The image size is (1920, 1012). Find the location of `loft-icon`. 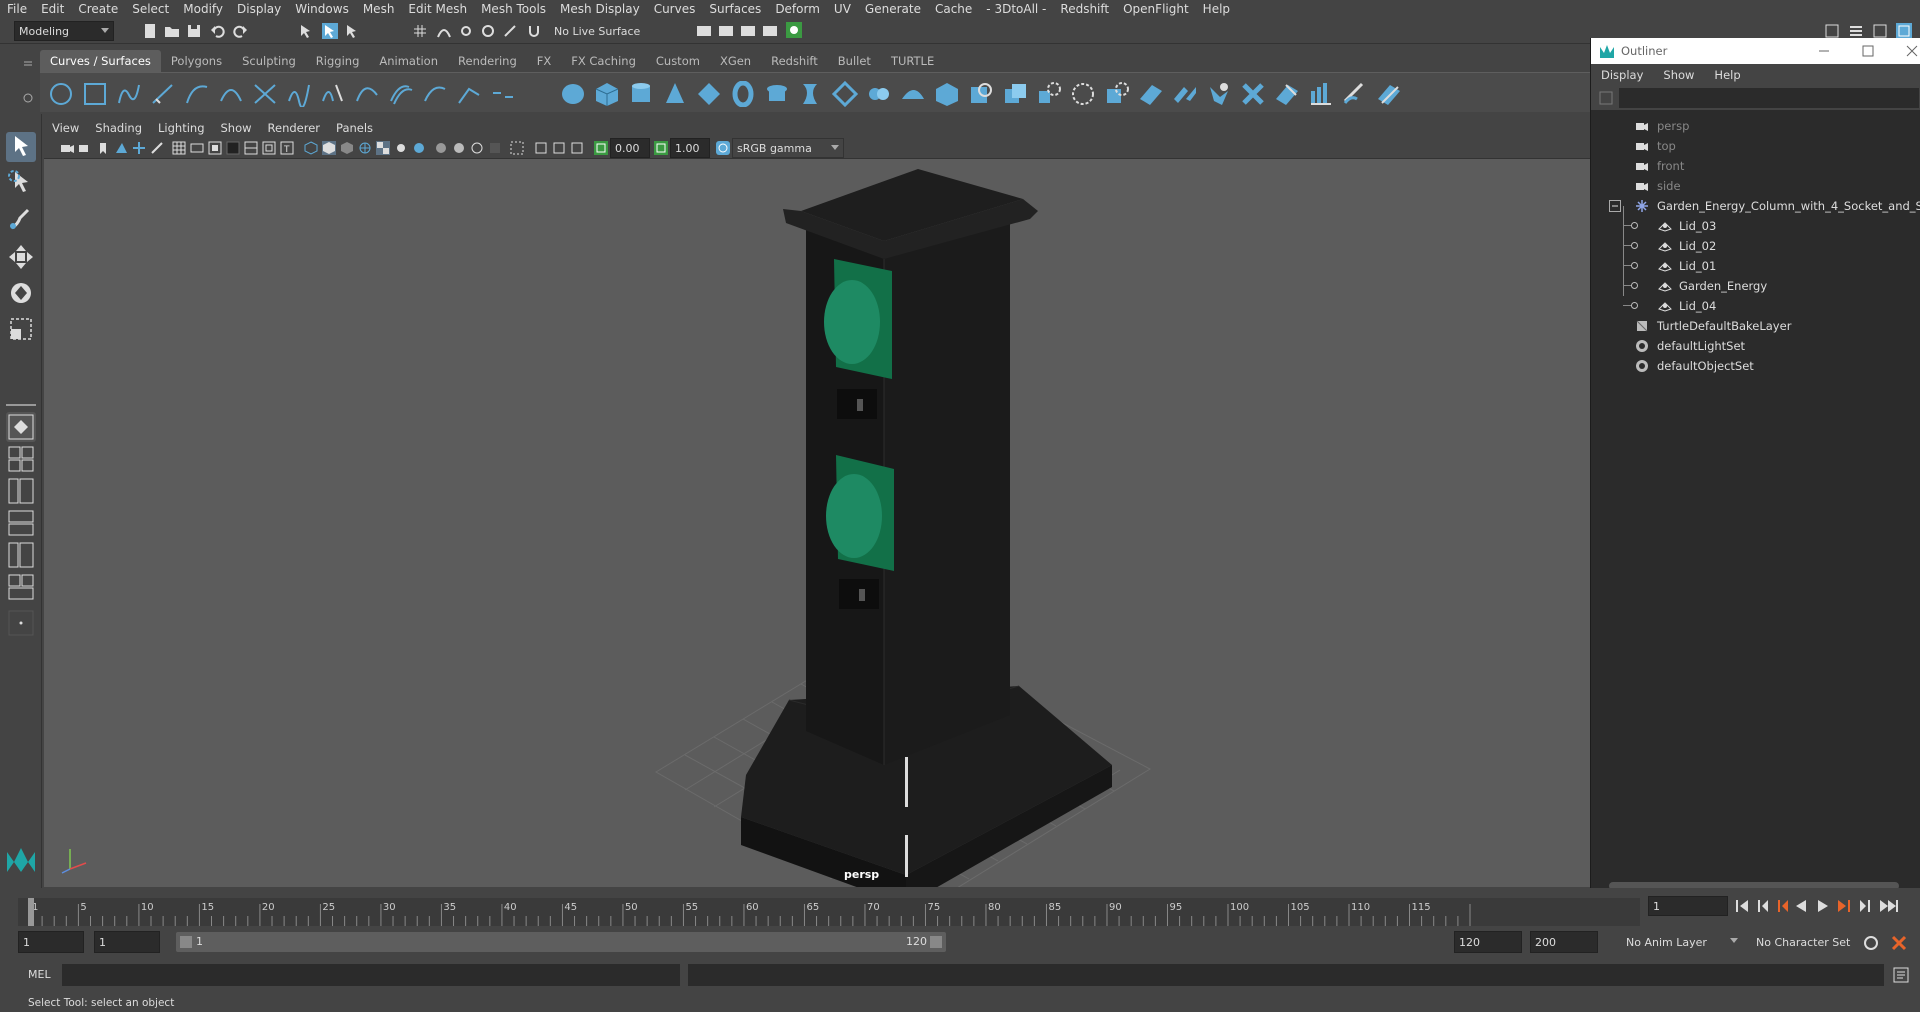

loft-icon is located at coordinates (811, 94).